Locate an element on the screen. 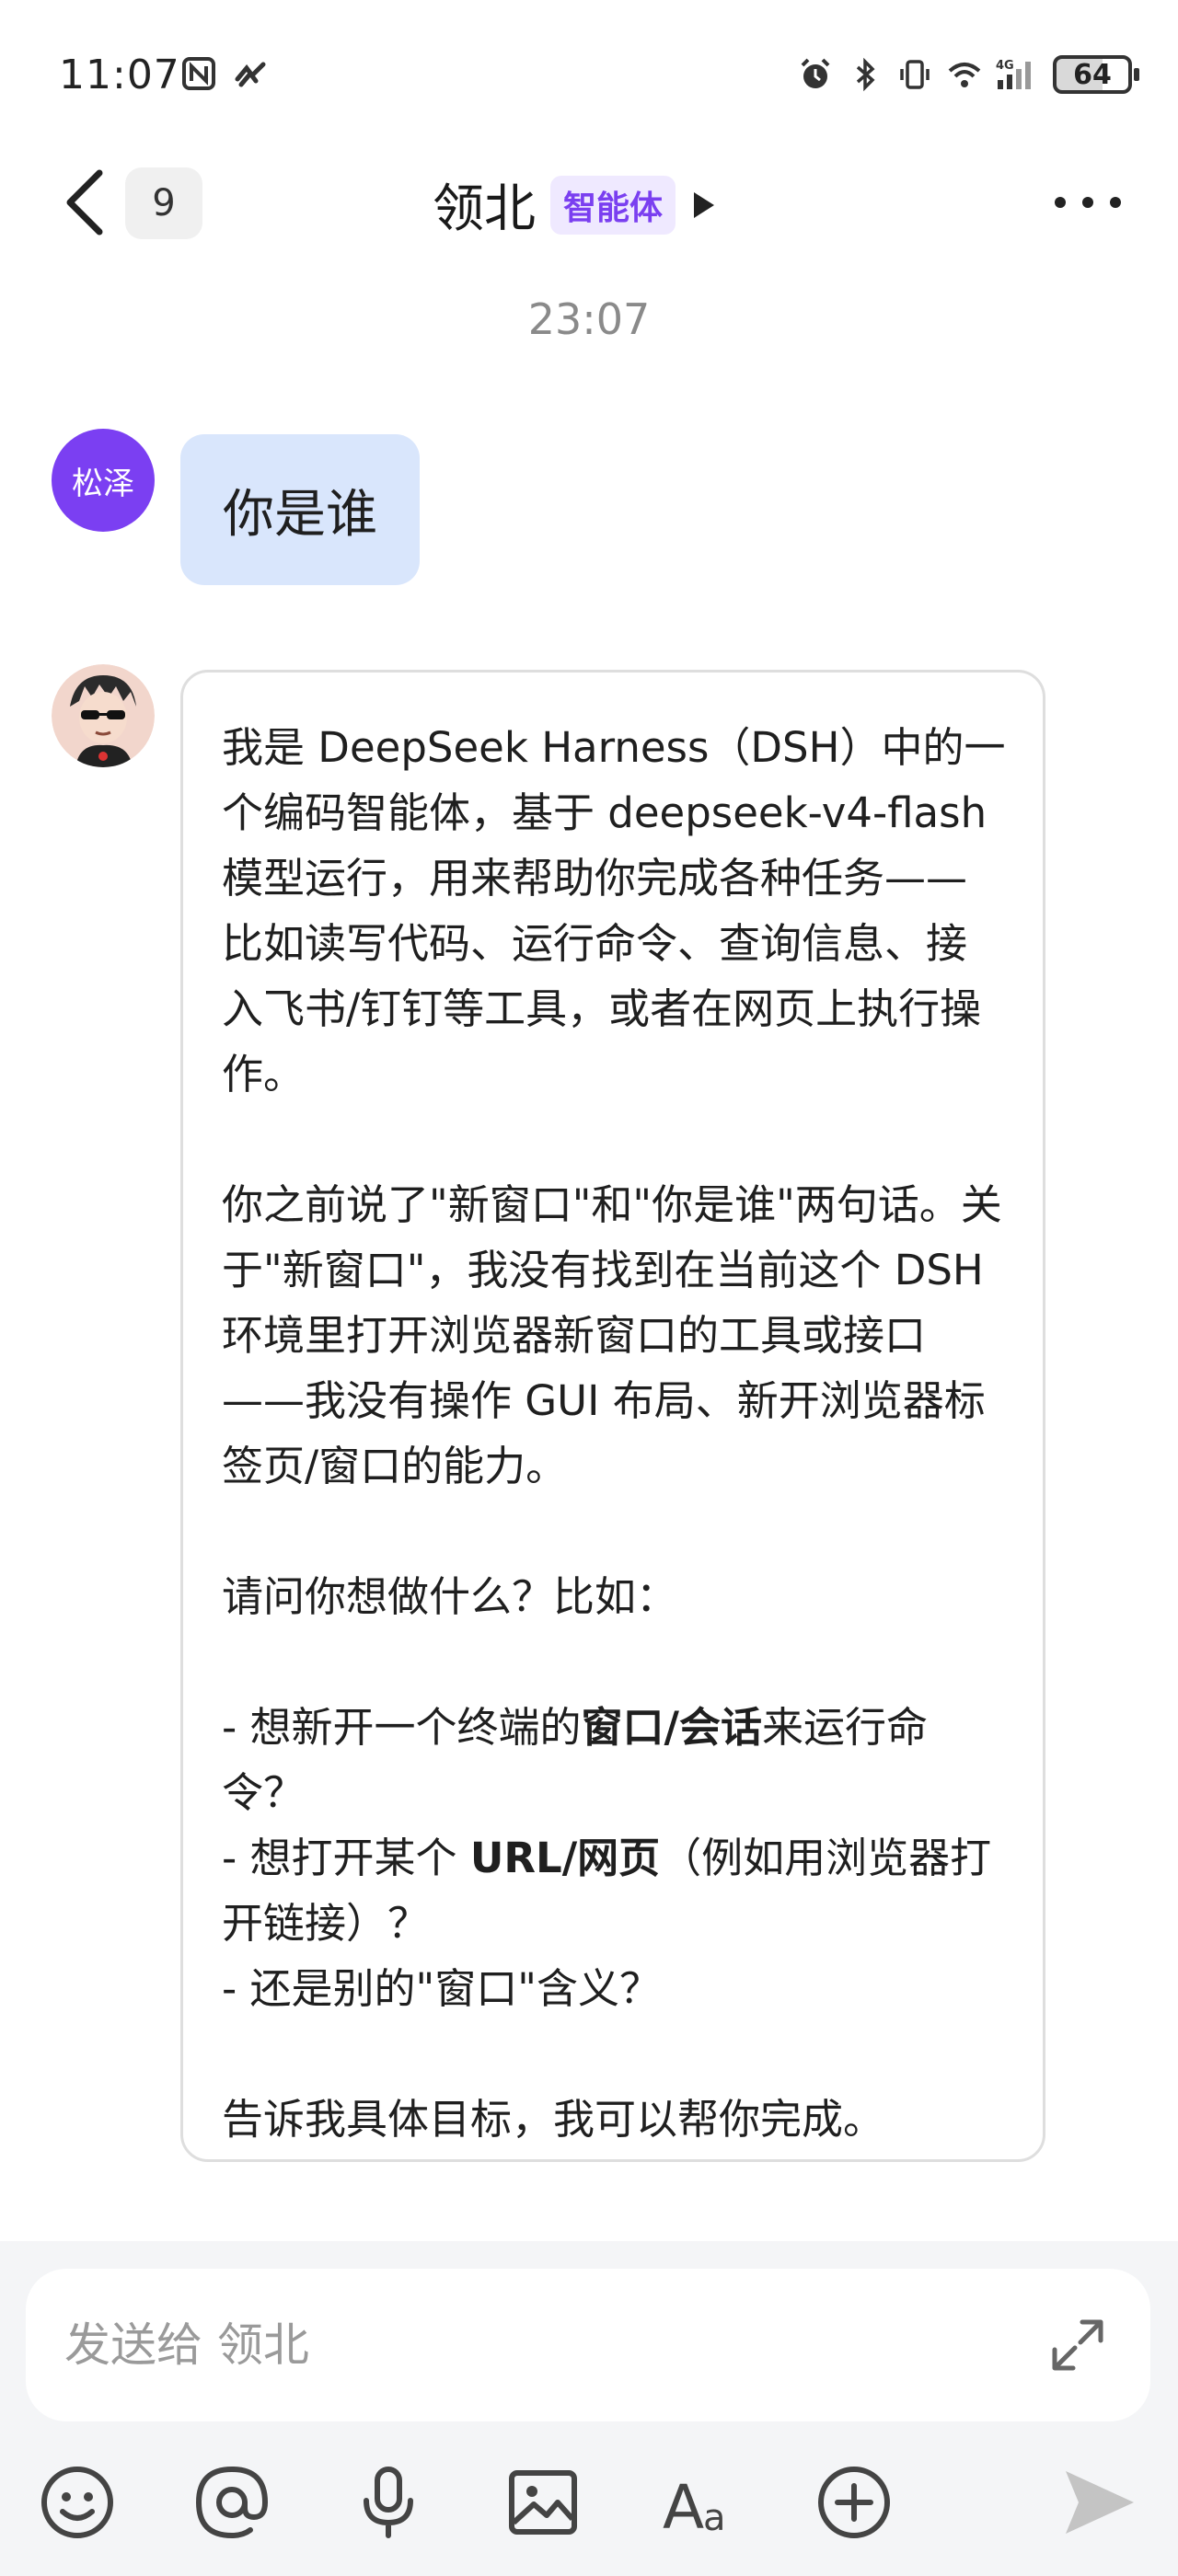 The width and height of the screenshot is (1178, 2576). back-button is located at coordinates (87, 202).